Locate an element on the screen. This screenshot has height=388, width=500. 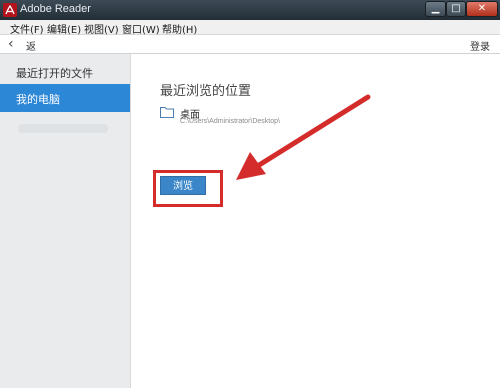
maximize-icon: □ is located at coordinates (456, 8).